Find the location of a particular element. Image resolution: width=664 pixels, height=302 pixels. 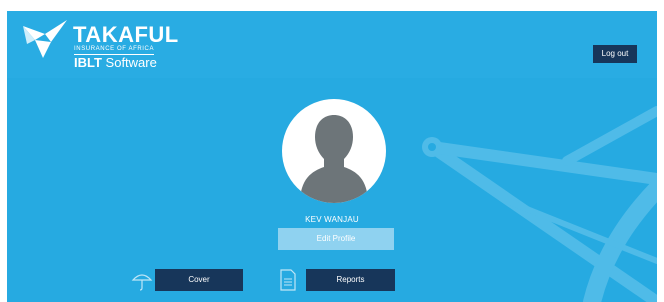

product-name: IBLT Software is located at coordinates (115, 63).